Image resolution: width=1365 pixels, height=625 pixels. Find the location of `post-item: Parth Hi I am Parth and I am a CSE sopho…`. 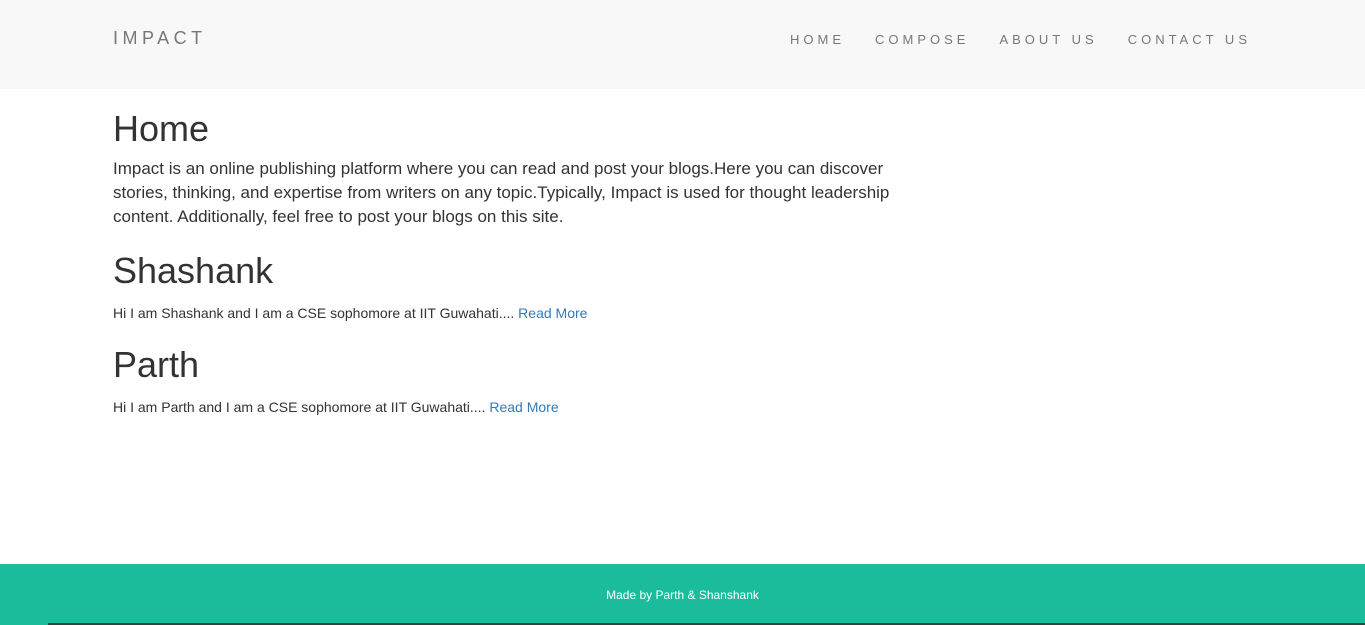

post-item: Parth Hi I am Parth and I am a CSE sopho… is located at coordinates (513, 380).